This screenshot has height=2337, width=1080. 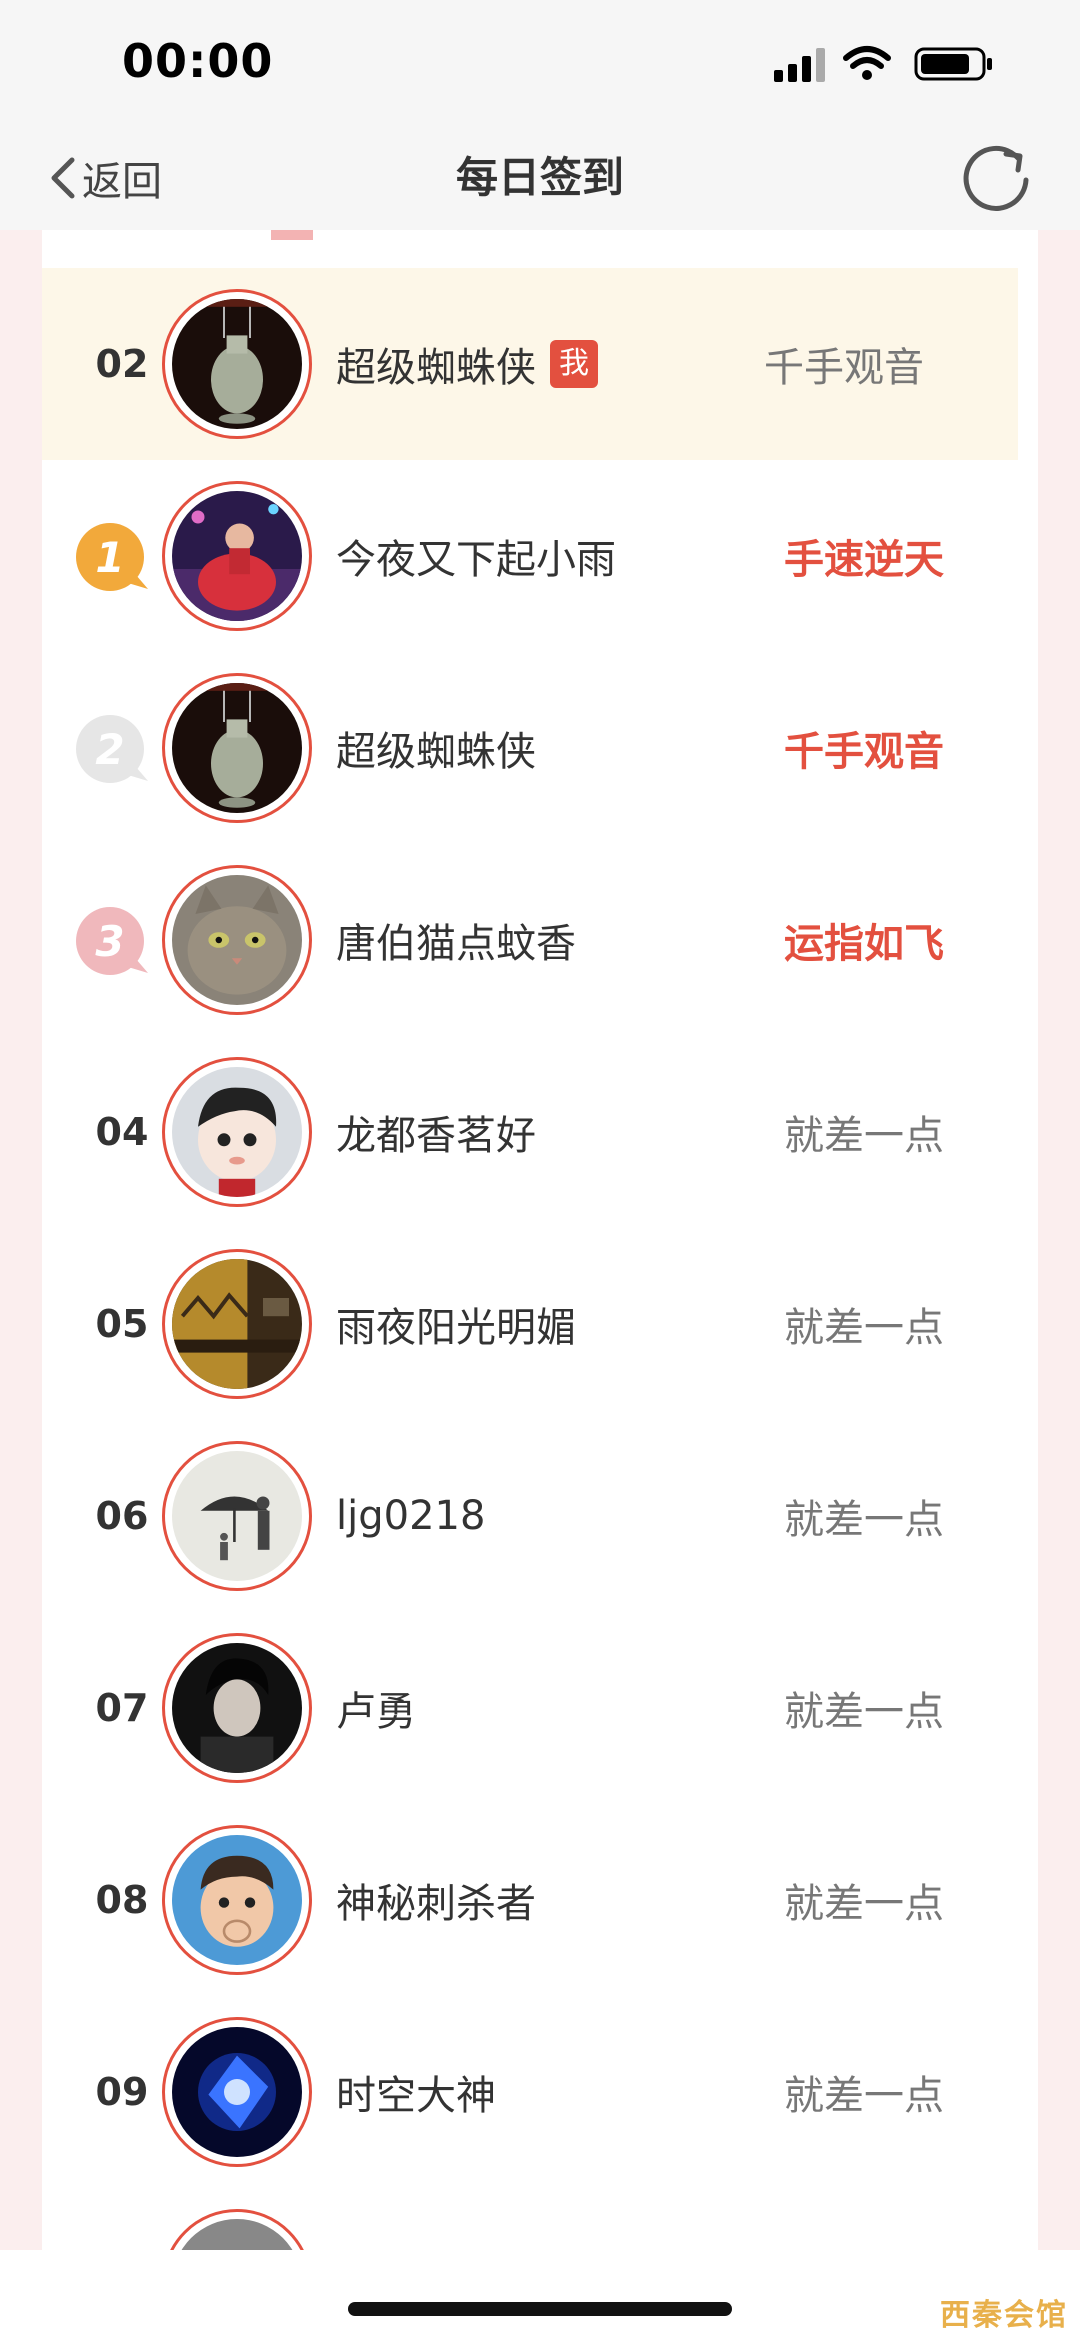 I want to click on cat-avatar-image, so click(x=237, y=940).